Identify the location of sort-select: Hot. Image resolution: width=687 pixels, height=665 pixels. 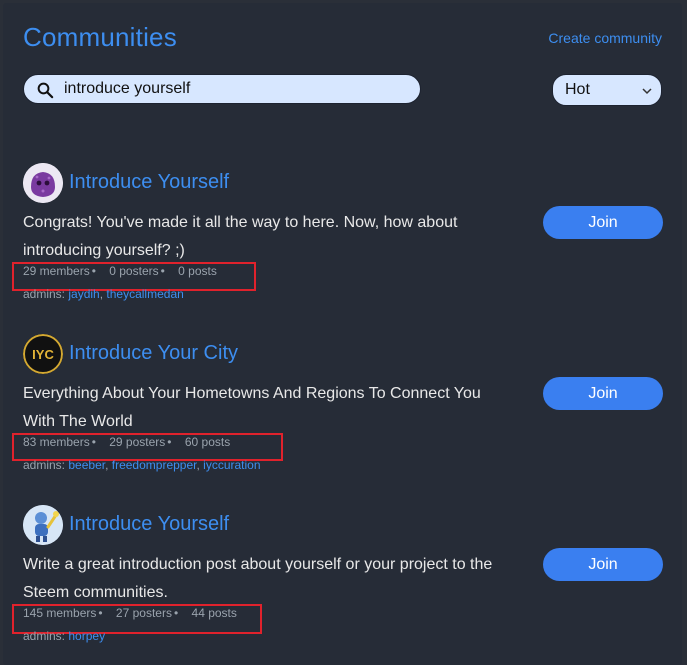
(607, 90).